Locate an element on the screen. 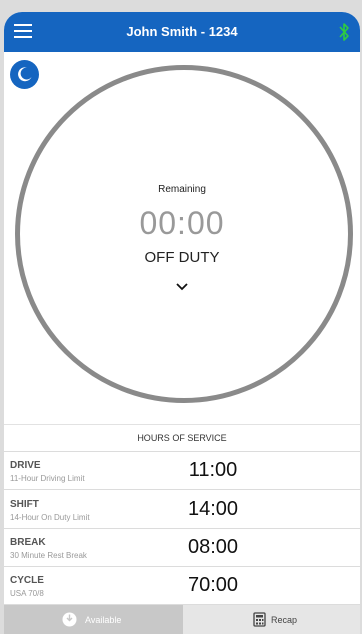 The image size is (362, 634). hos-name: DRIVE is located at coordinates (25, 465).